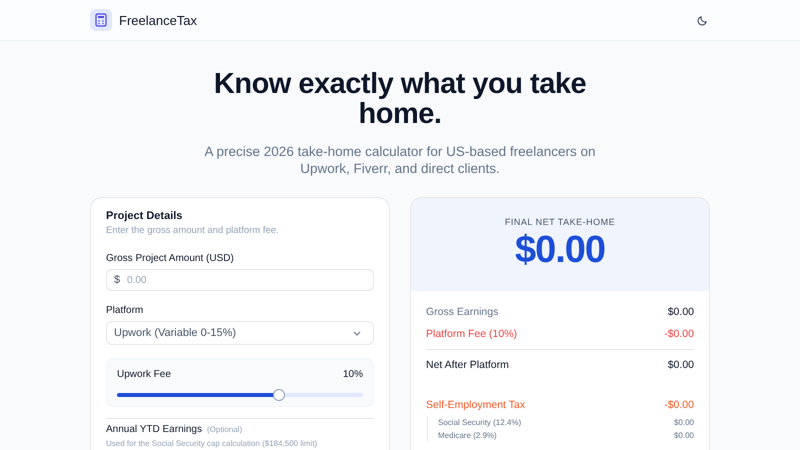 This screenshot has height=450, width=800. Describe the element at coordinates (476, 405) in the screenshot. I see `row-label: Self-Employment Tax` at that location.